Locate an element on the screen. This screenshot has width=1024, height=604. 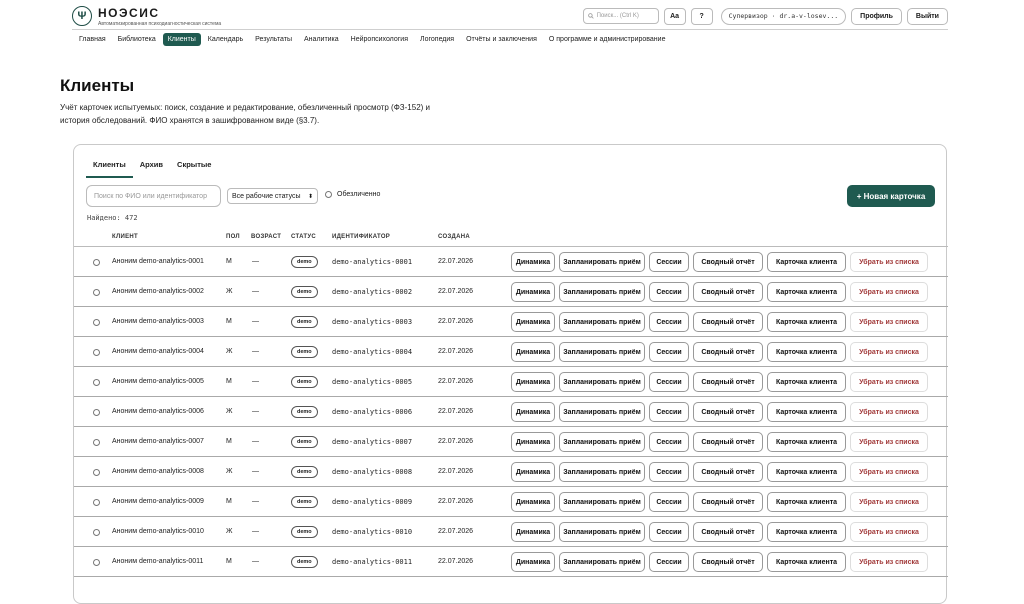
logout-button: Выйти is located at coordinates (927, 16).